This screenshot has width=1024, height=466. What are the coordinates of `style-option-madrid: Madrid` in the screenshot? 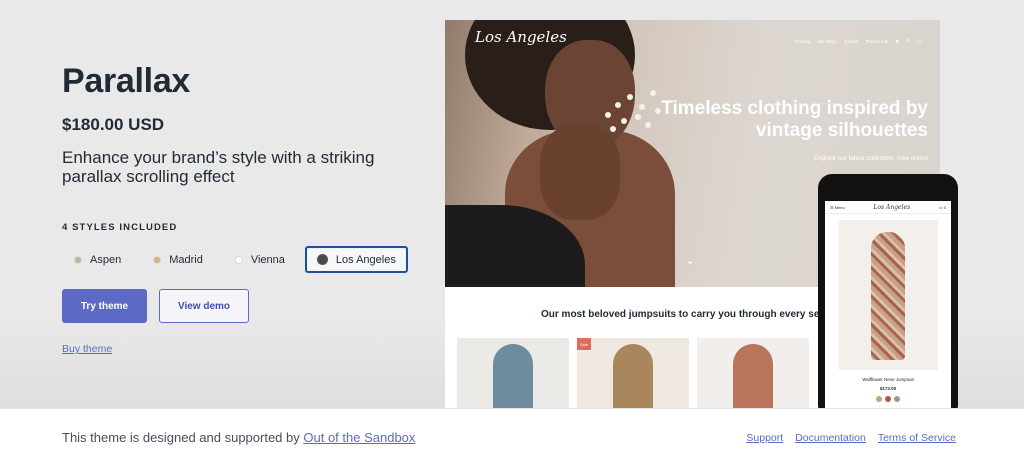 It's located at (178, 259).